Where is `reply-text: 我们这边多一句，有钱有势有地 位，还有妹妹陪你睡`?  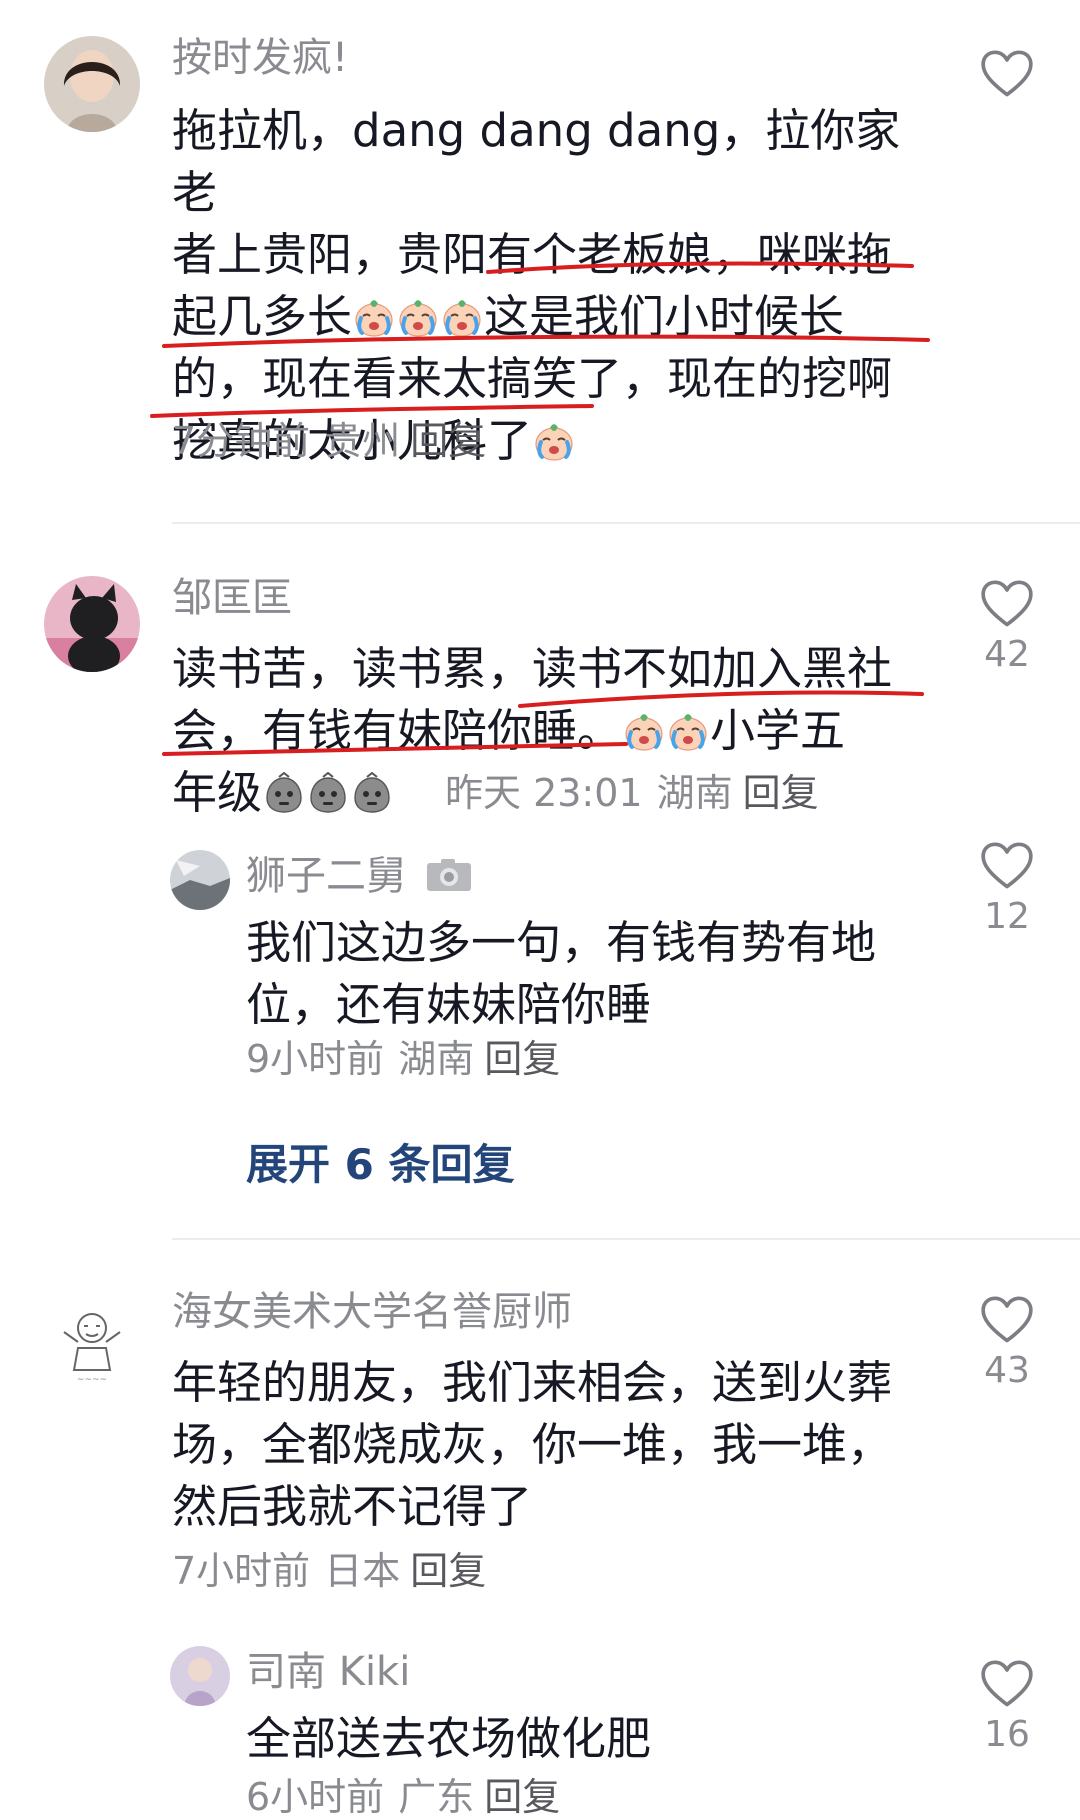
reply-text: 我们这边多一句，有钱有势有地 位，还有妹妹陪你睡 is located at coordinates (561, 973).